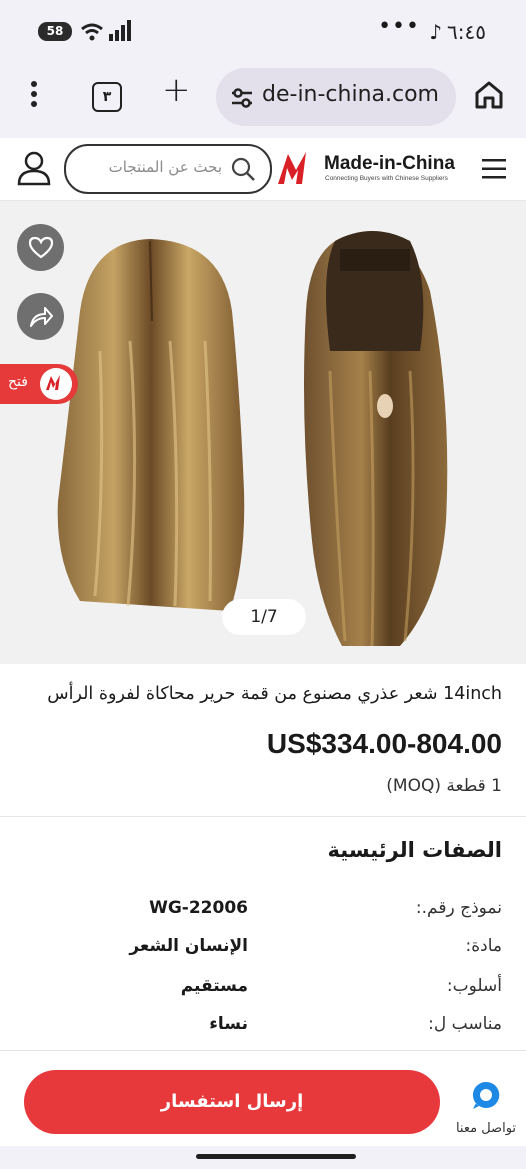 The height and width of the screenshot is (1169, 526). Describe the element at coordinates (228, 1024) in the screenshot. I see `attribute-value: نساء` at that location.